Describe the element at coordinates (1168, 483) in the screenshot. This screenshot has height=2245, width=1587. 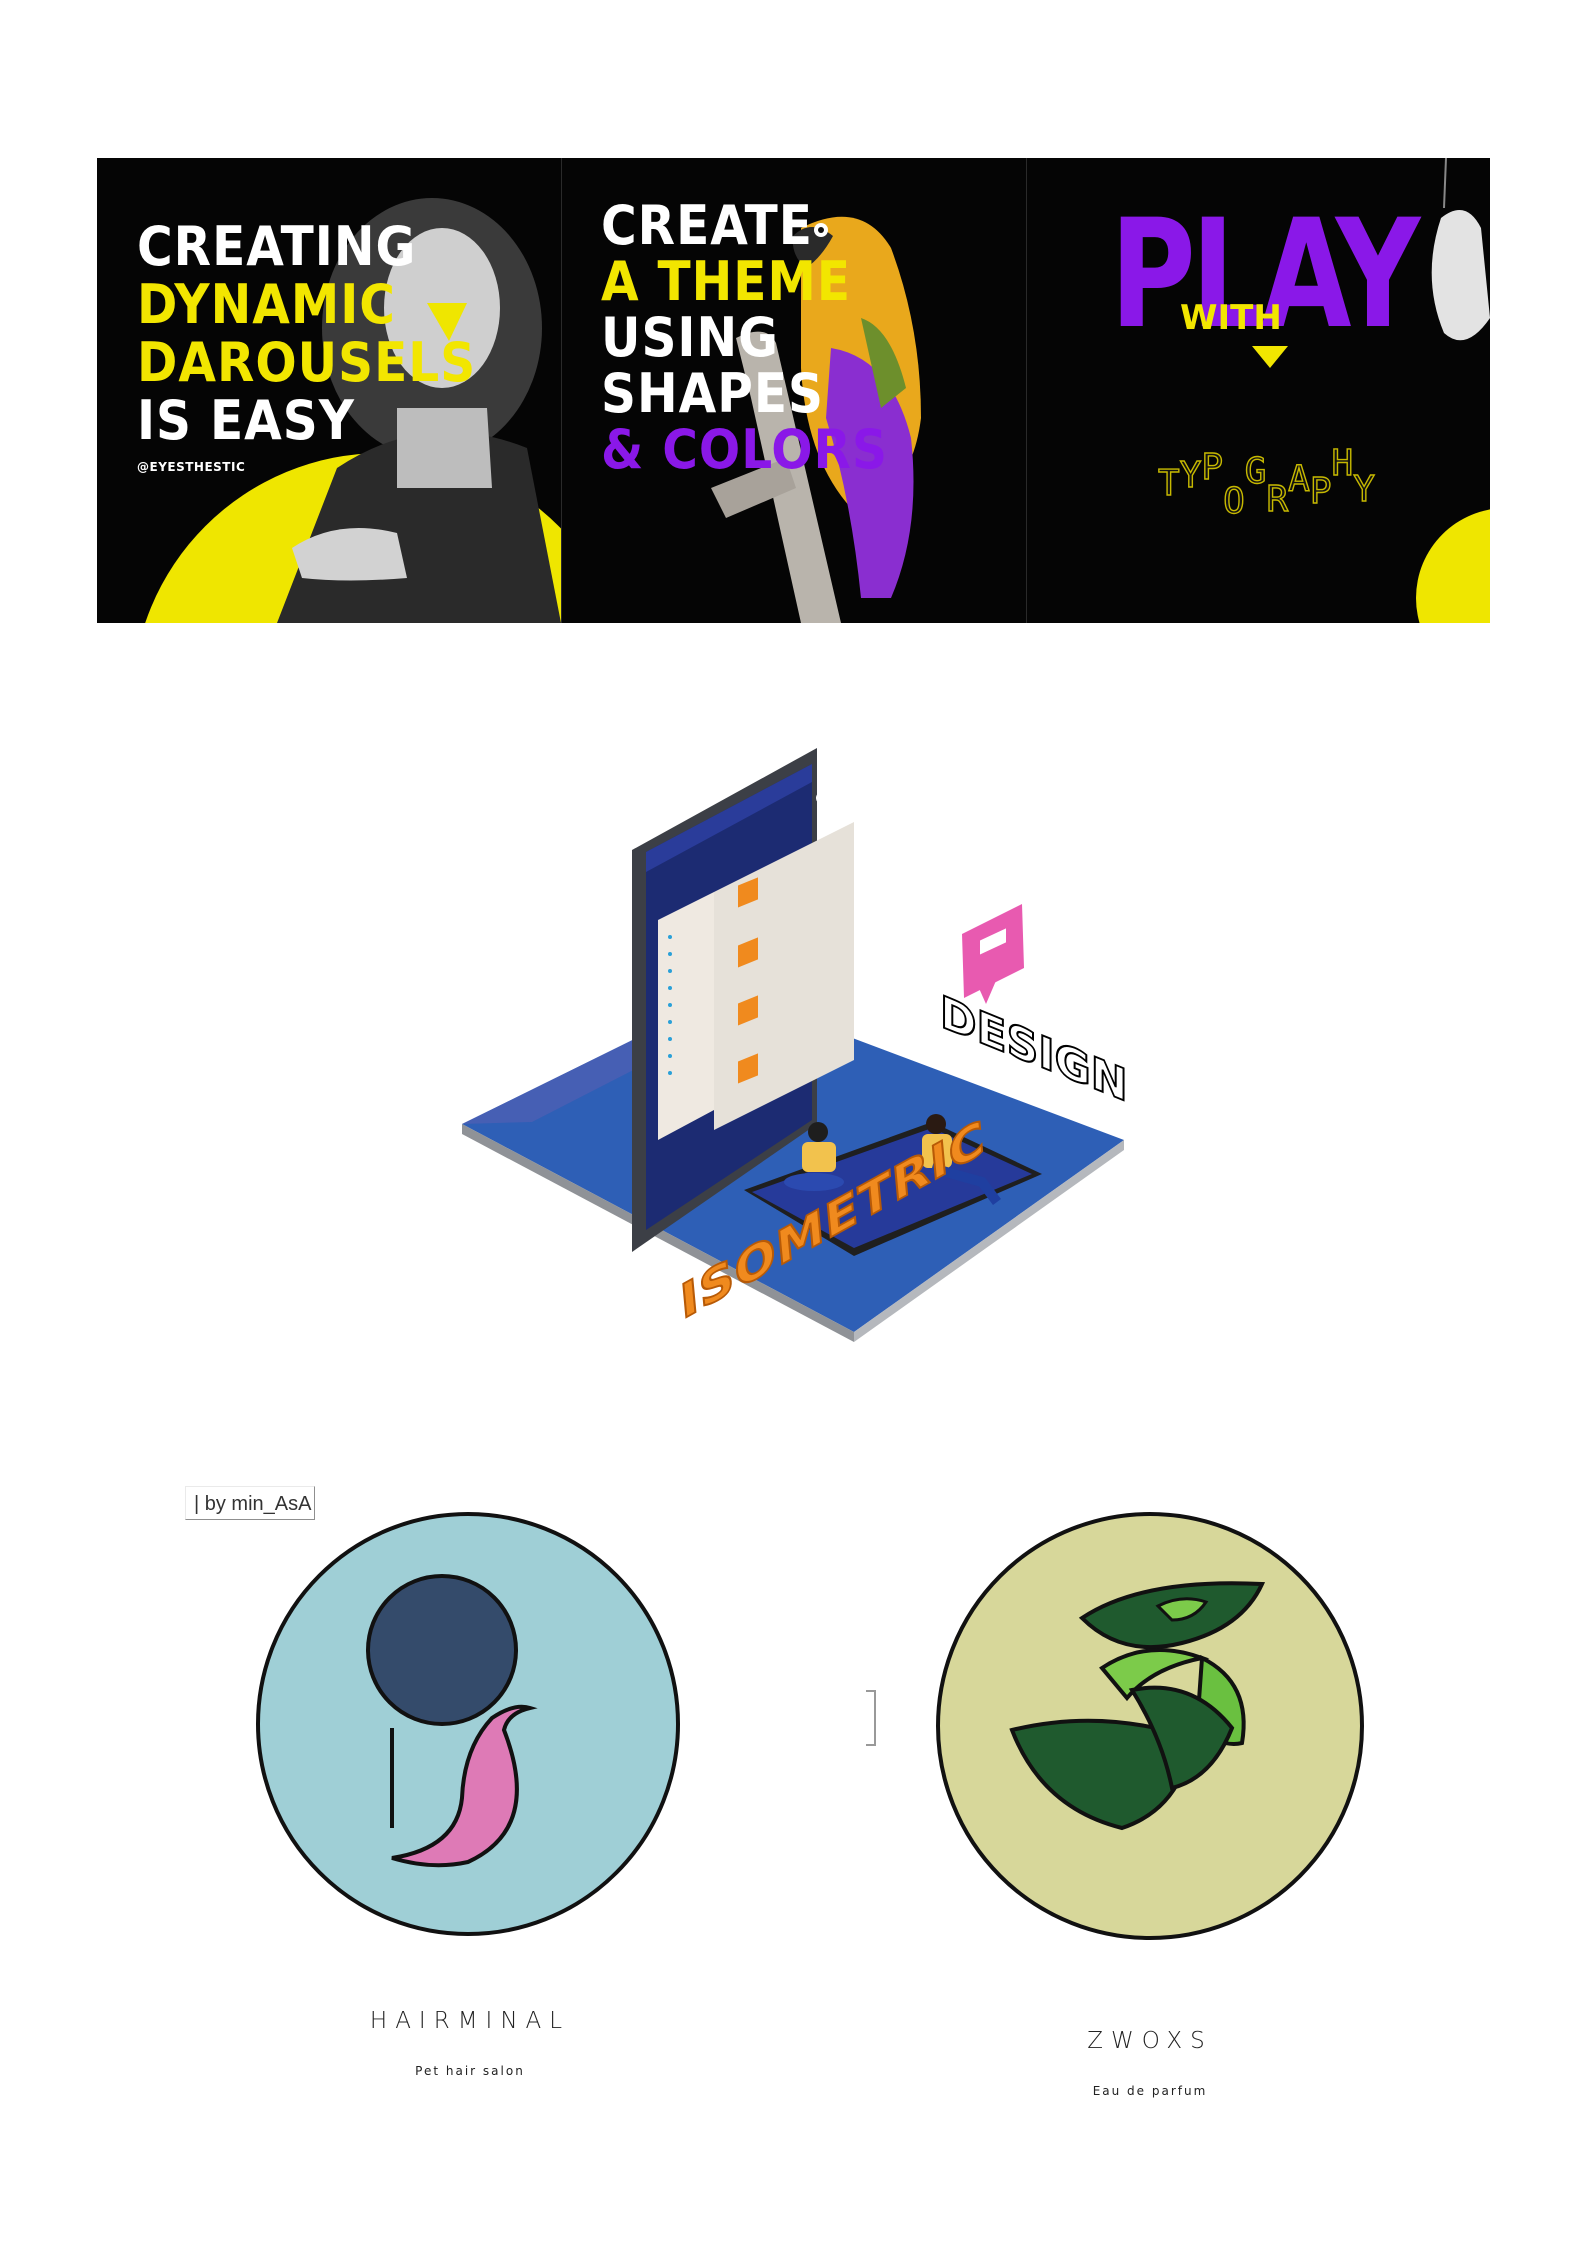
I see `typography-letter: T` at that location.